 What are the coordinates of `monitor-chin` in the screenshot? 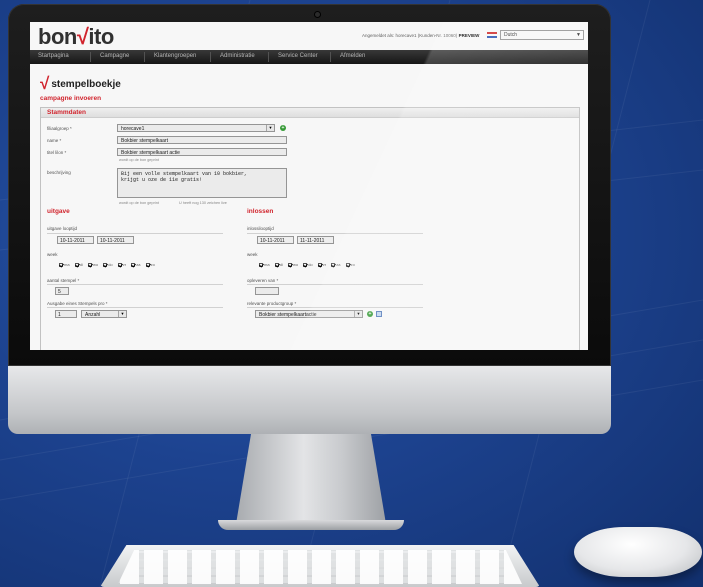 It's located at (309, 400).